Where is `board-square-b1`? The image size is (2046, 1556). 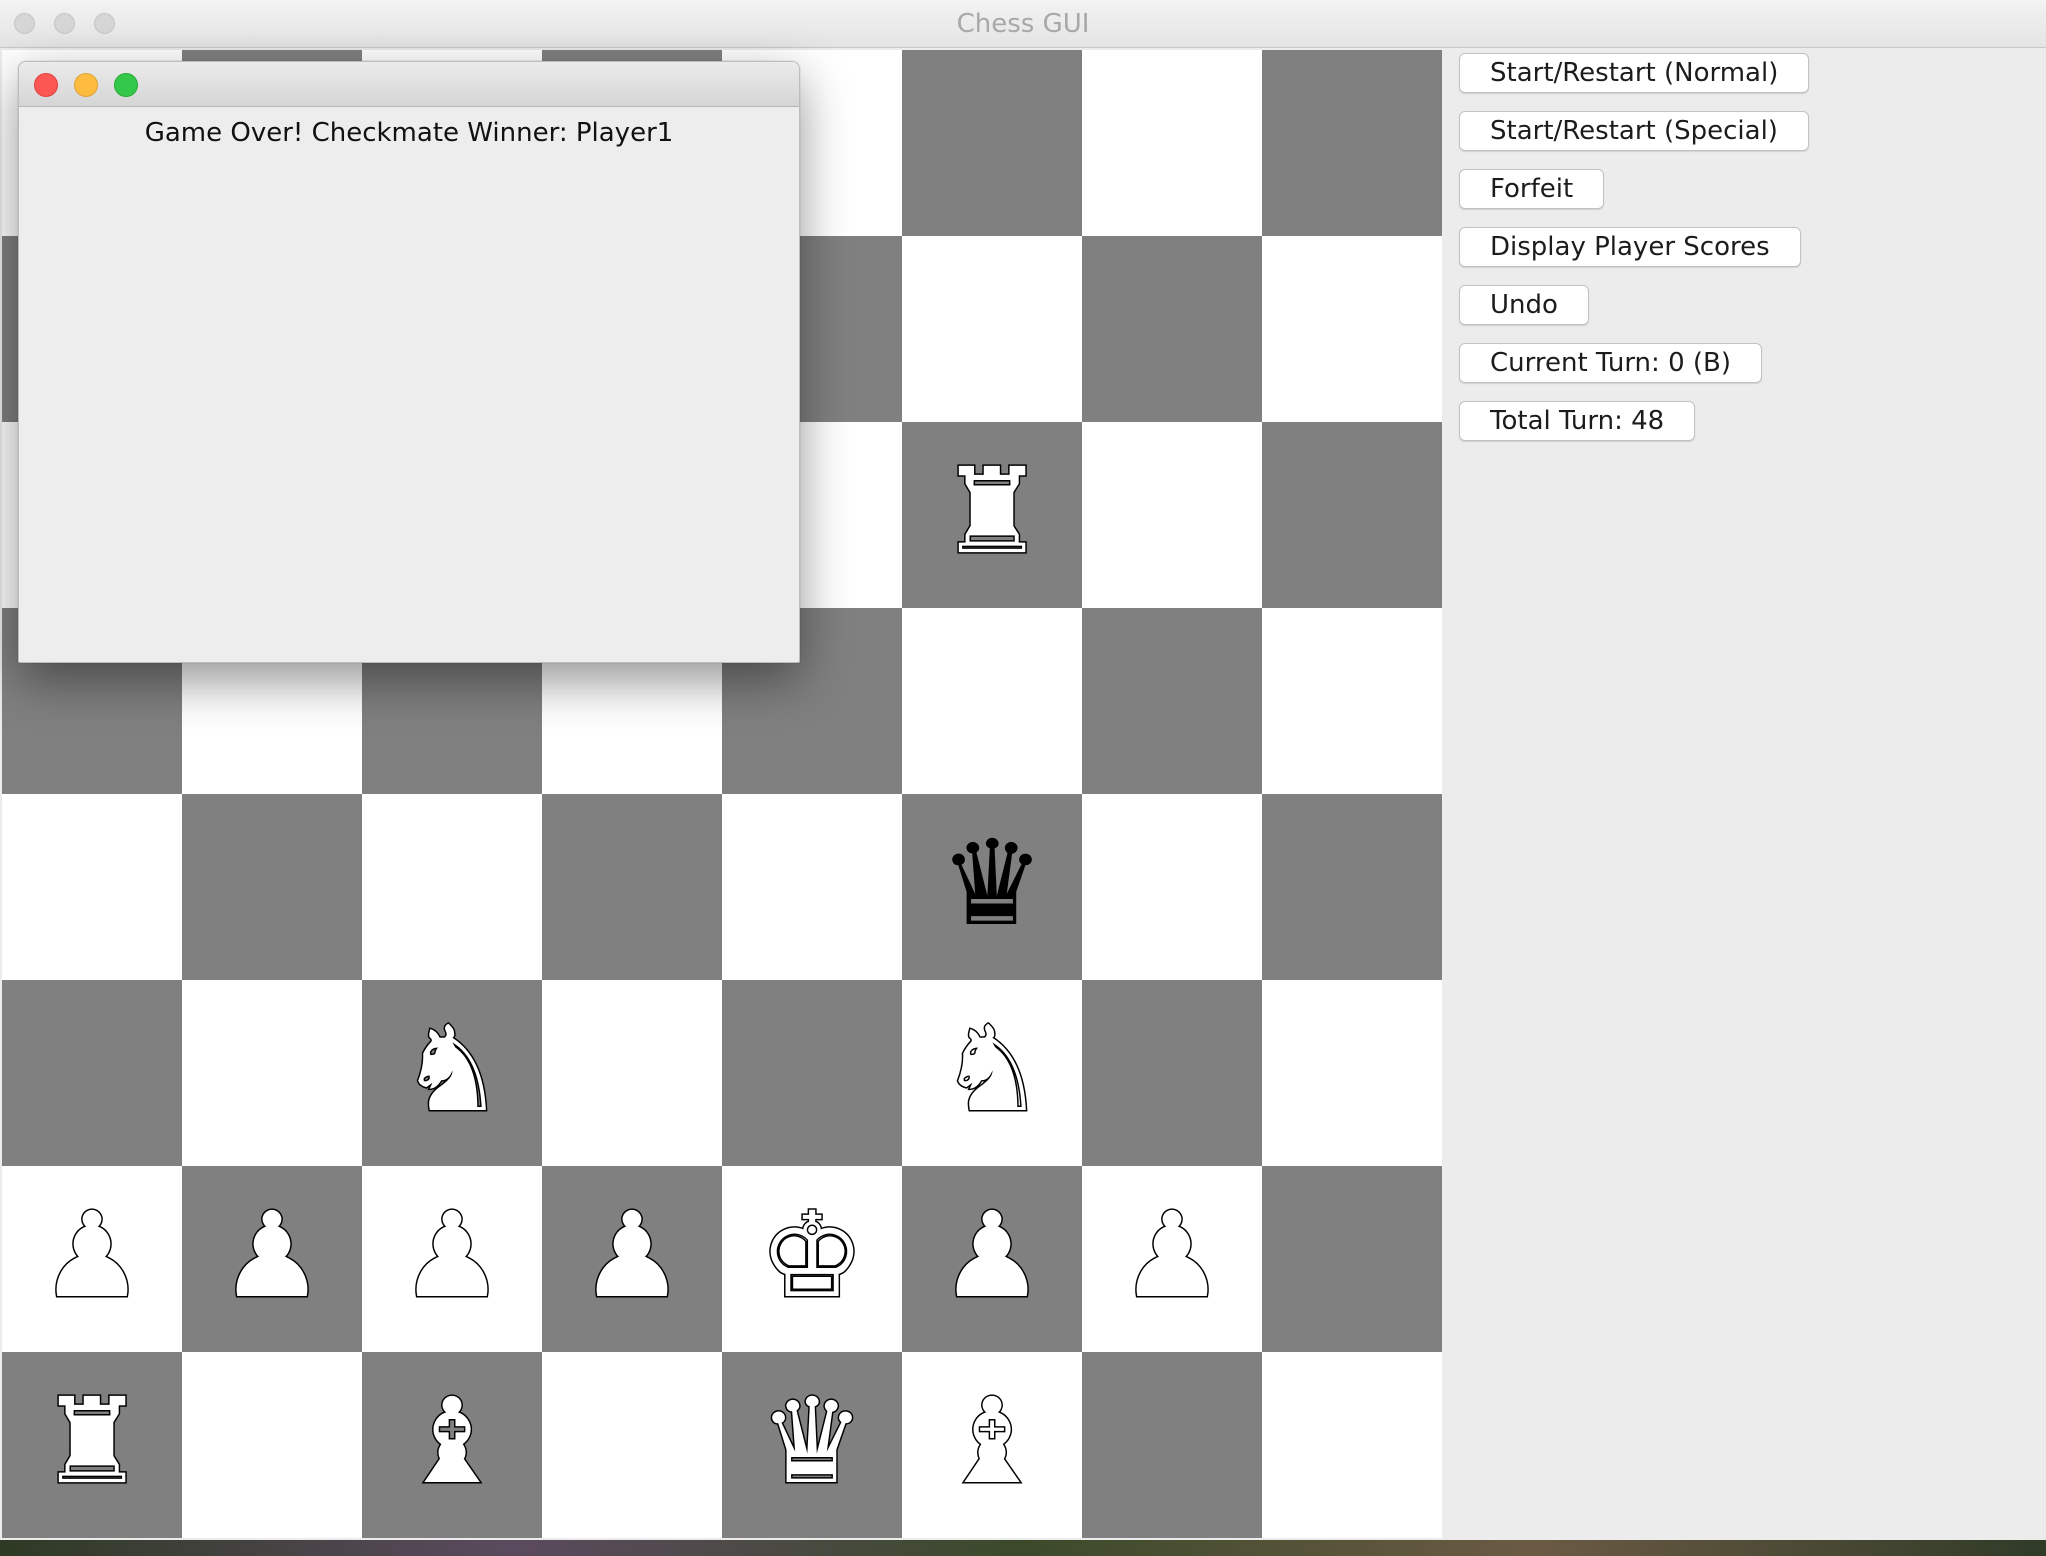 board-square-b1 is located at coordinates (272, 1445).